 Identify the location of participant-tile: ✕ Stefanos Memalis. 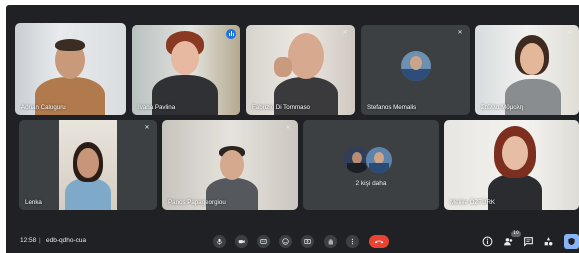
(415, 70).